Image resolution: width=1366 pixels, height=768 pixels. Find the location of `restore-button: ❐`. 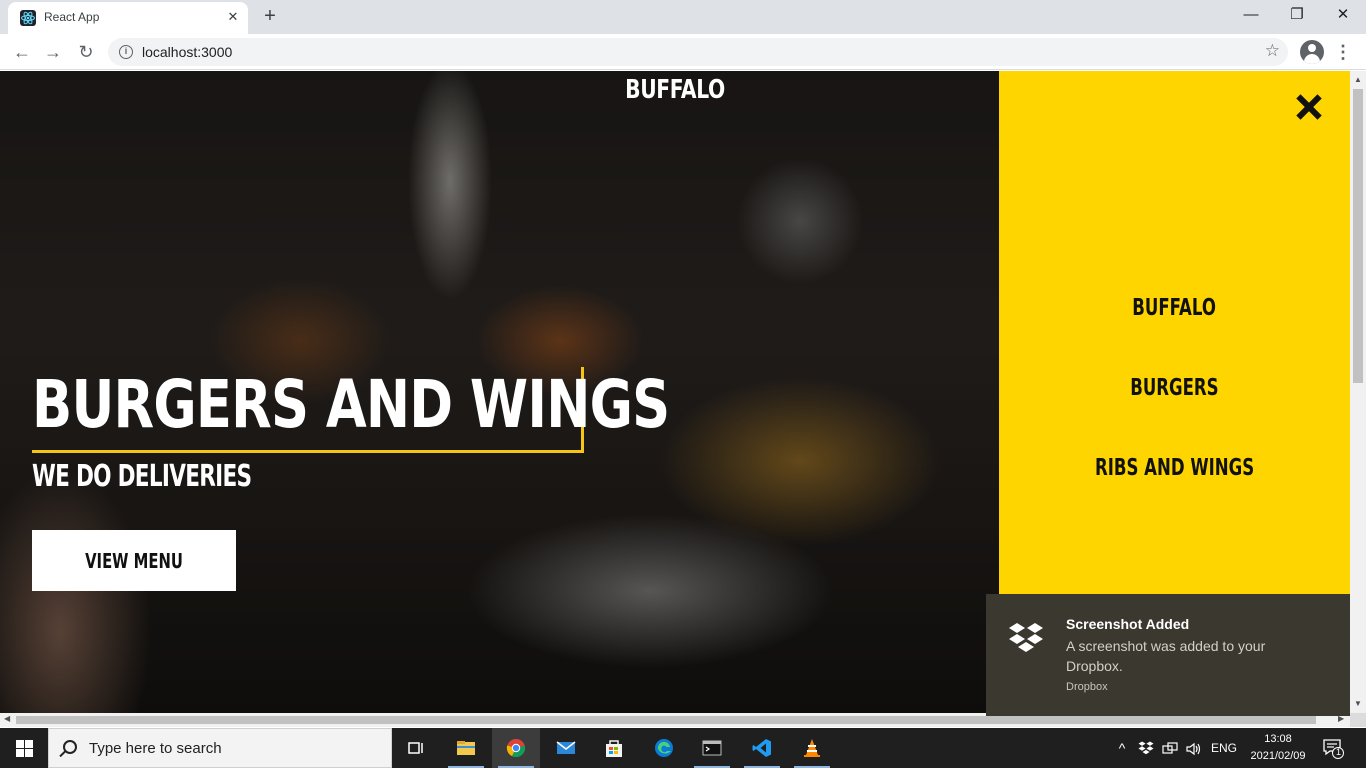

restore-button: ❐ is located at coordinates (1297, 15).